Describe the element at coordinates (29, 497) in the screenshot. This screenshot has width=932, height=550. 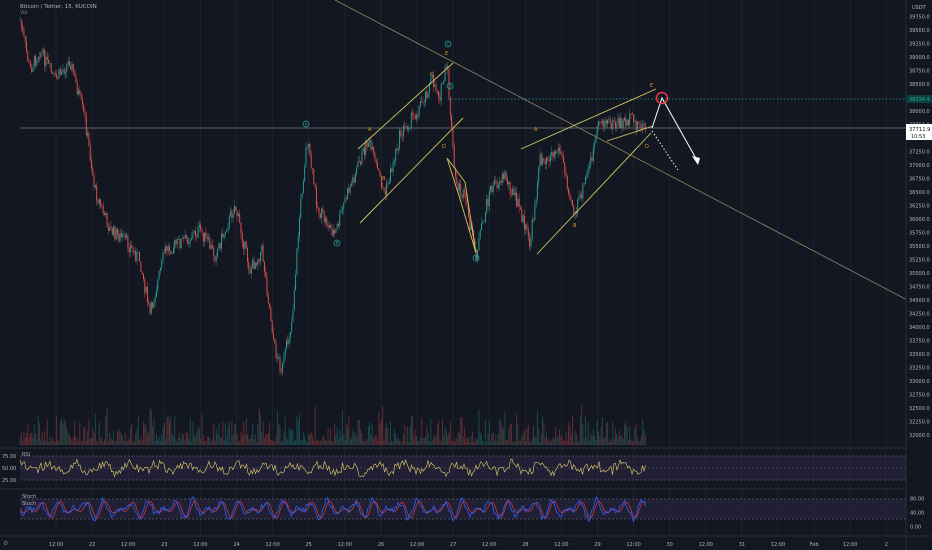
I see `stoch-label-1: Stoch` at that location.